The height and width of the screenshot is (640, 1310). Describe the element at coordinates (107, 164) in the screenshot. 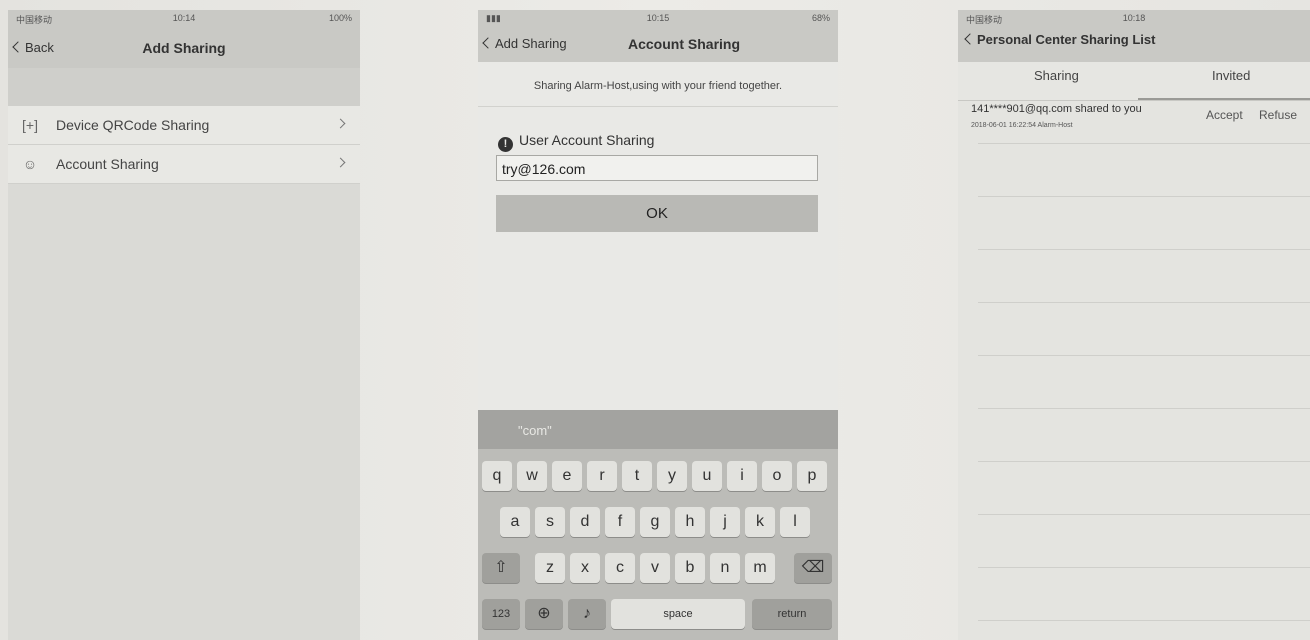

I see `row-label: Account Sharing` at that location.